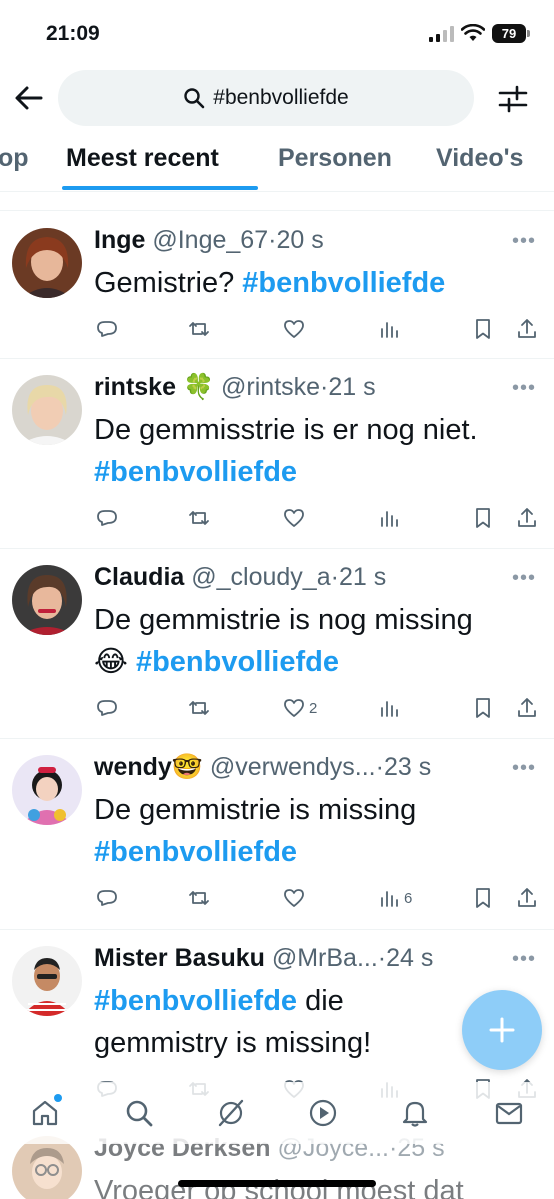  I want to click on compose-button, so click(502, 1030).